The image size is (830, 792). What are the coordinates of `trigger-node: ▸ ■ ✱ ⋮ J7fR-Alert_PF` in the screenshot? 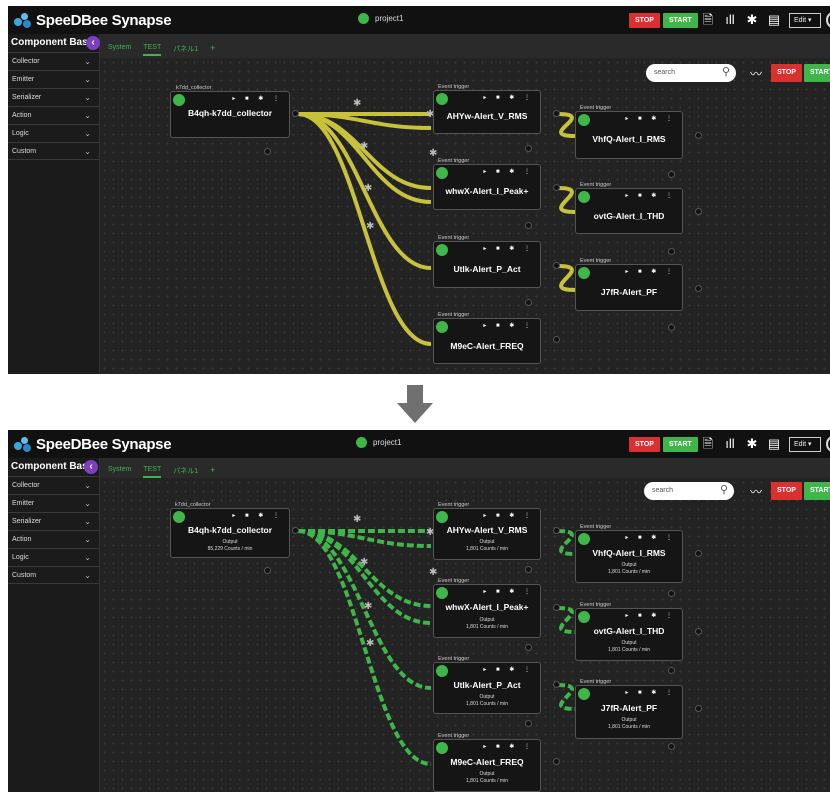 It's located at (629, 287).